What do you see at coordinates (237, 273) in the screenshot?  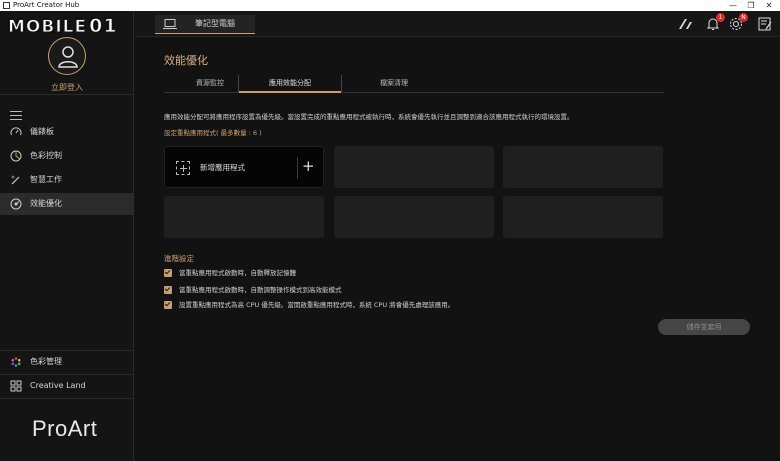 I see `option-label: 當重點應用程式啟動時，自動釋放記憶體` at bounding box center [237, 273].